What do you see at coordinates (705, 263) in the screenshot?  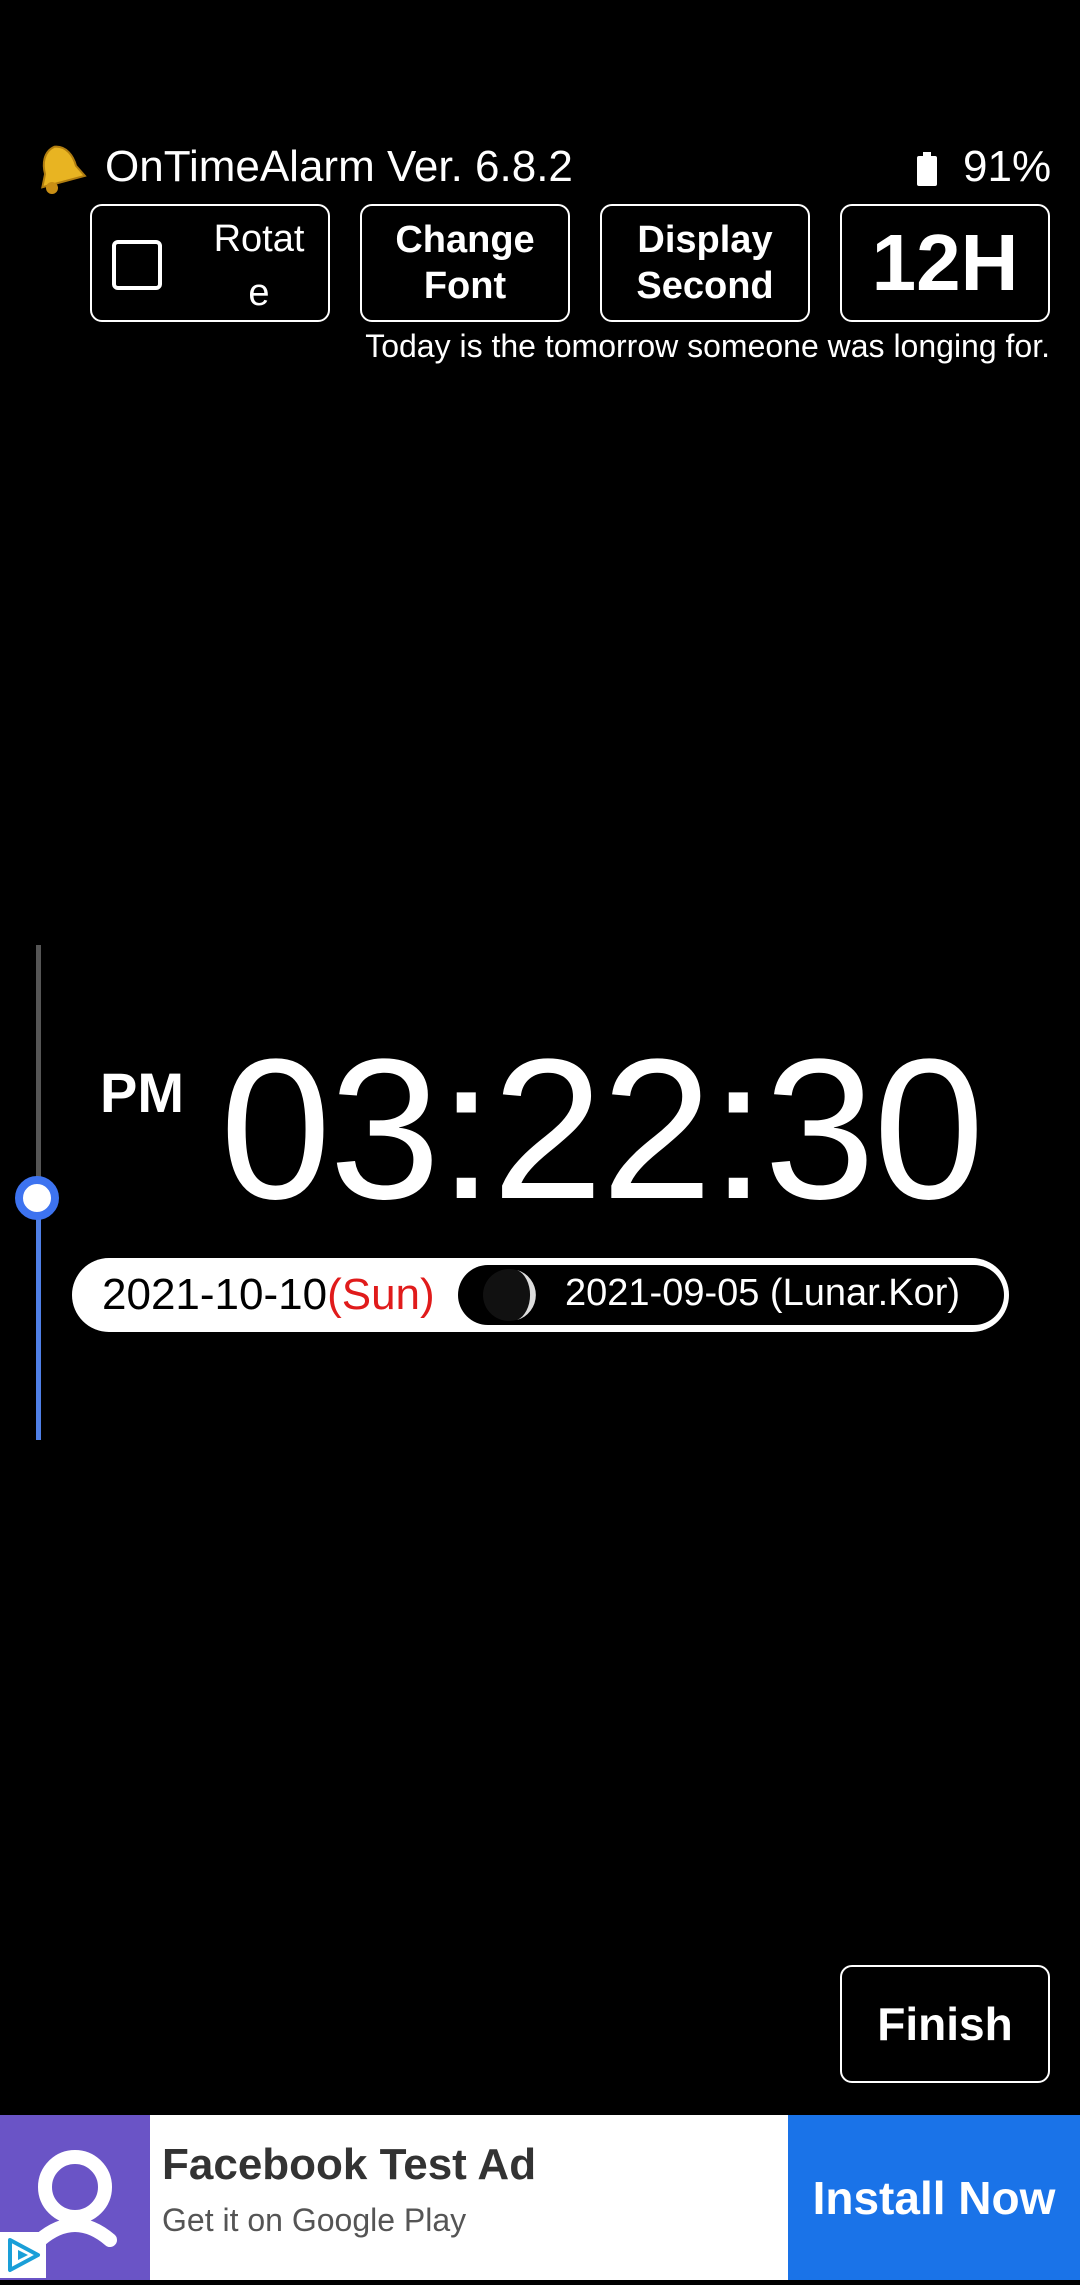 I see `display-second-button: Display Second` at bounding box center [705, 263].